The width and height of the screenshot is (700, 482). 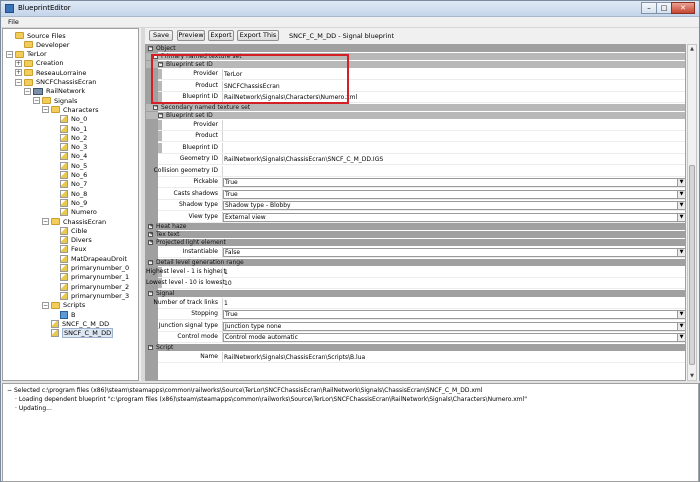 I want to click on preview-button: Preview, so click(x=191, y=35).